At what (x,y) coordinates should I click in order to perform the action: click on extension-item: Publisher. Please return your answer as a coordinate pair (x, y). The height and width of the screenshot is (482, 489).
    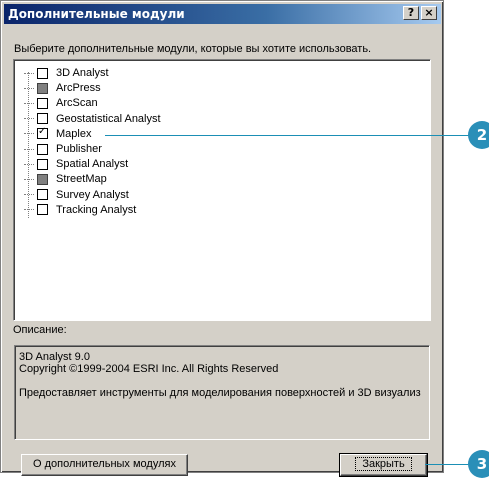
    Looking at the image, I should click on (63, 149).